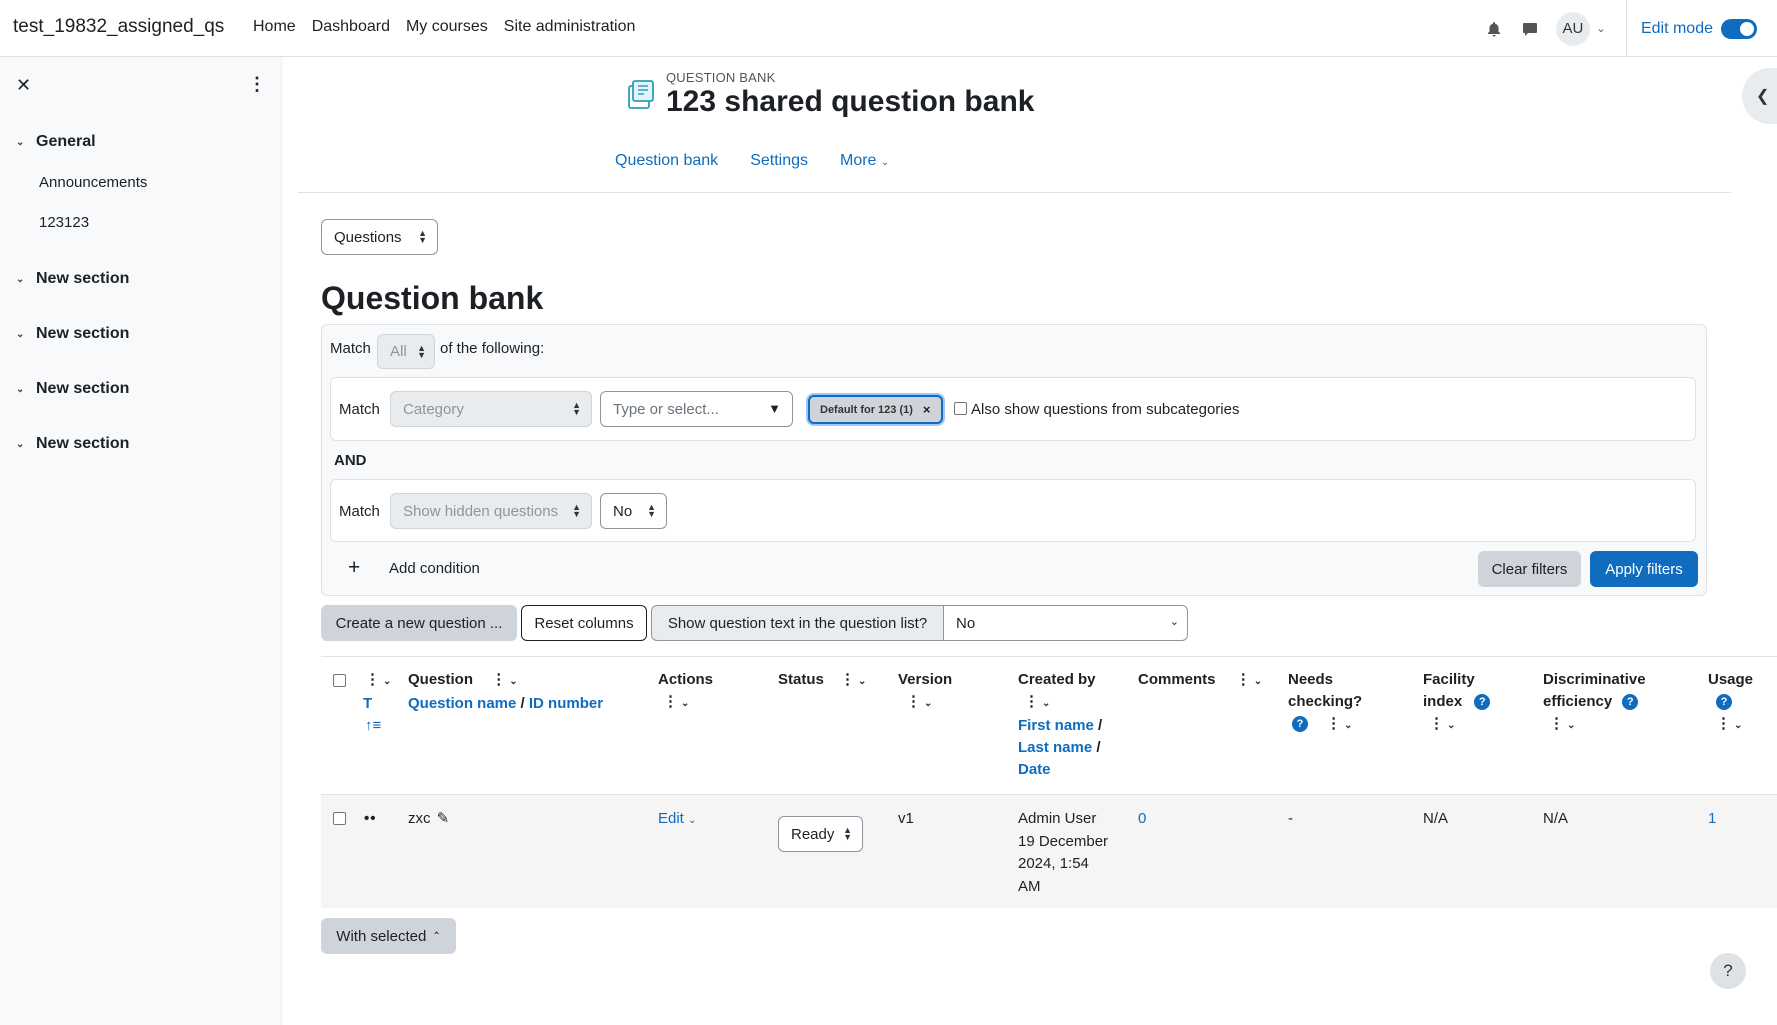  I want to click on sort-ascending-icon: ↑≡, so click(373, 725).